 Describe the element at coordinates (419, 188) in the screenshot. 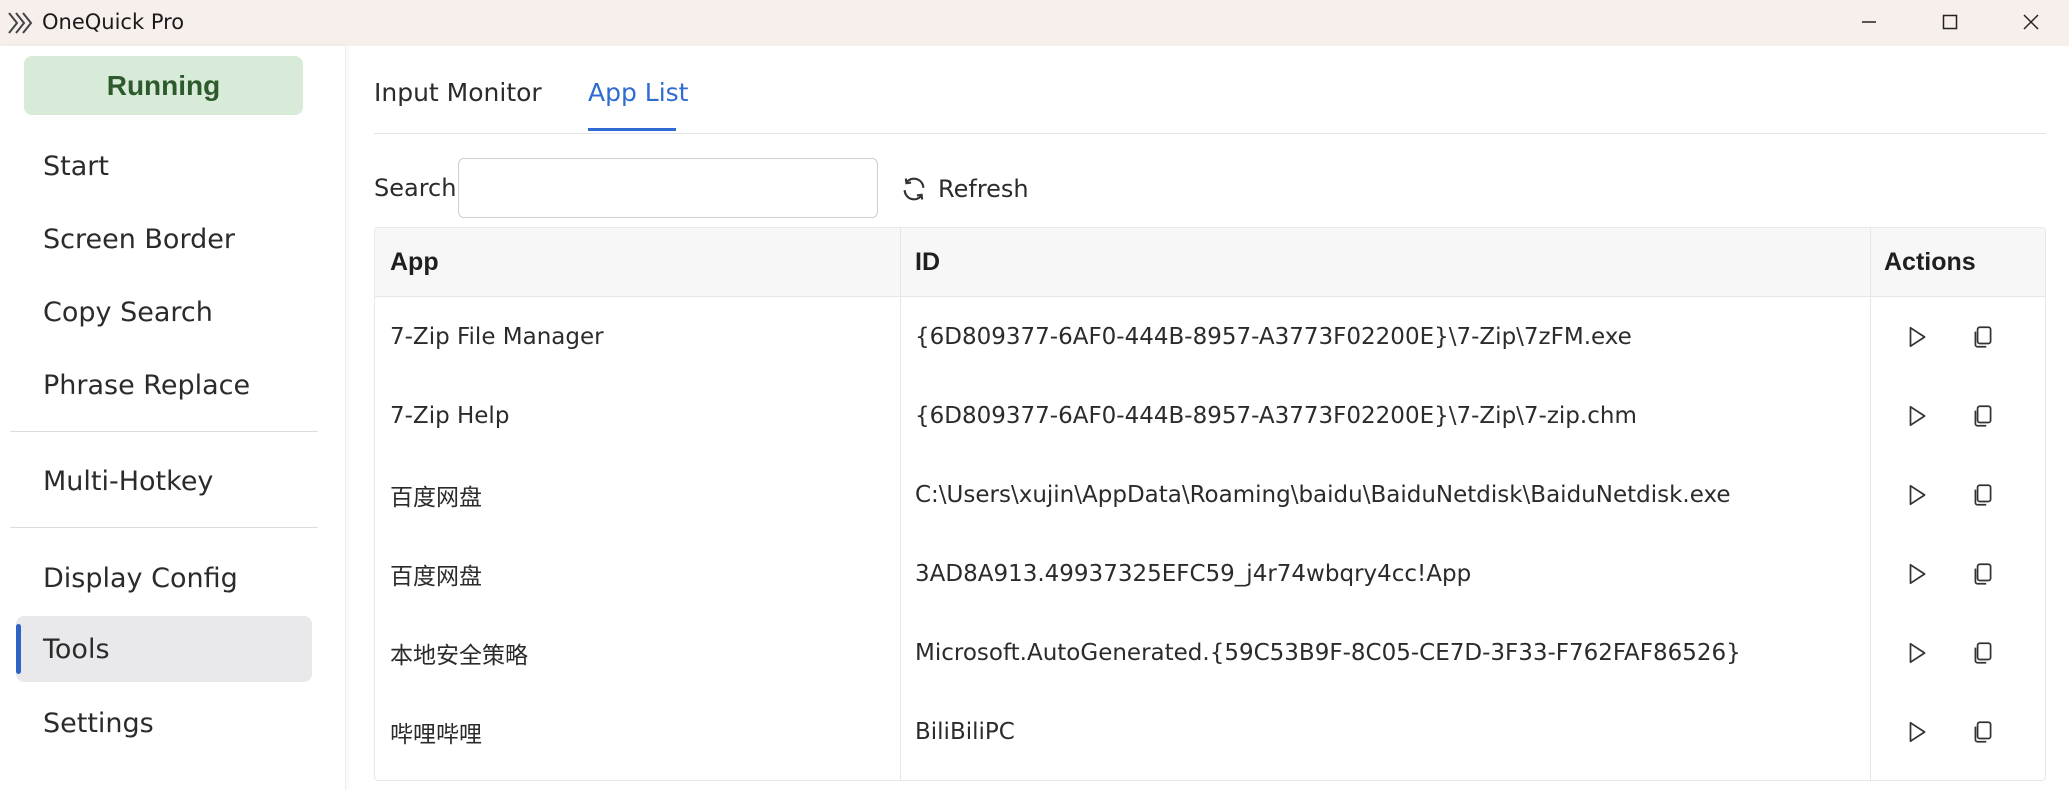

I see `search-label: Search:` at that location.